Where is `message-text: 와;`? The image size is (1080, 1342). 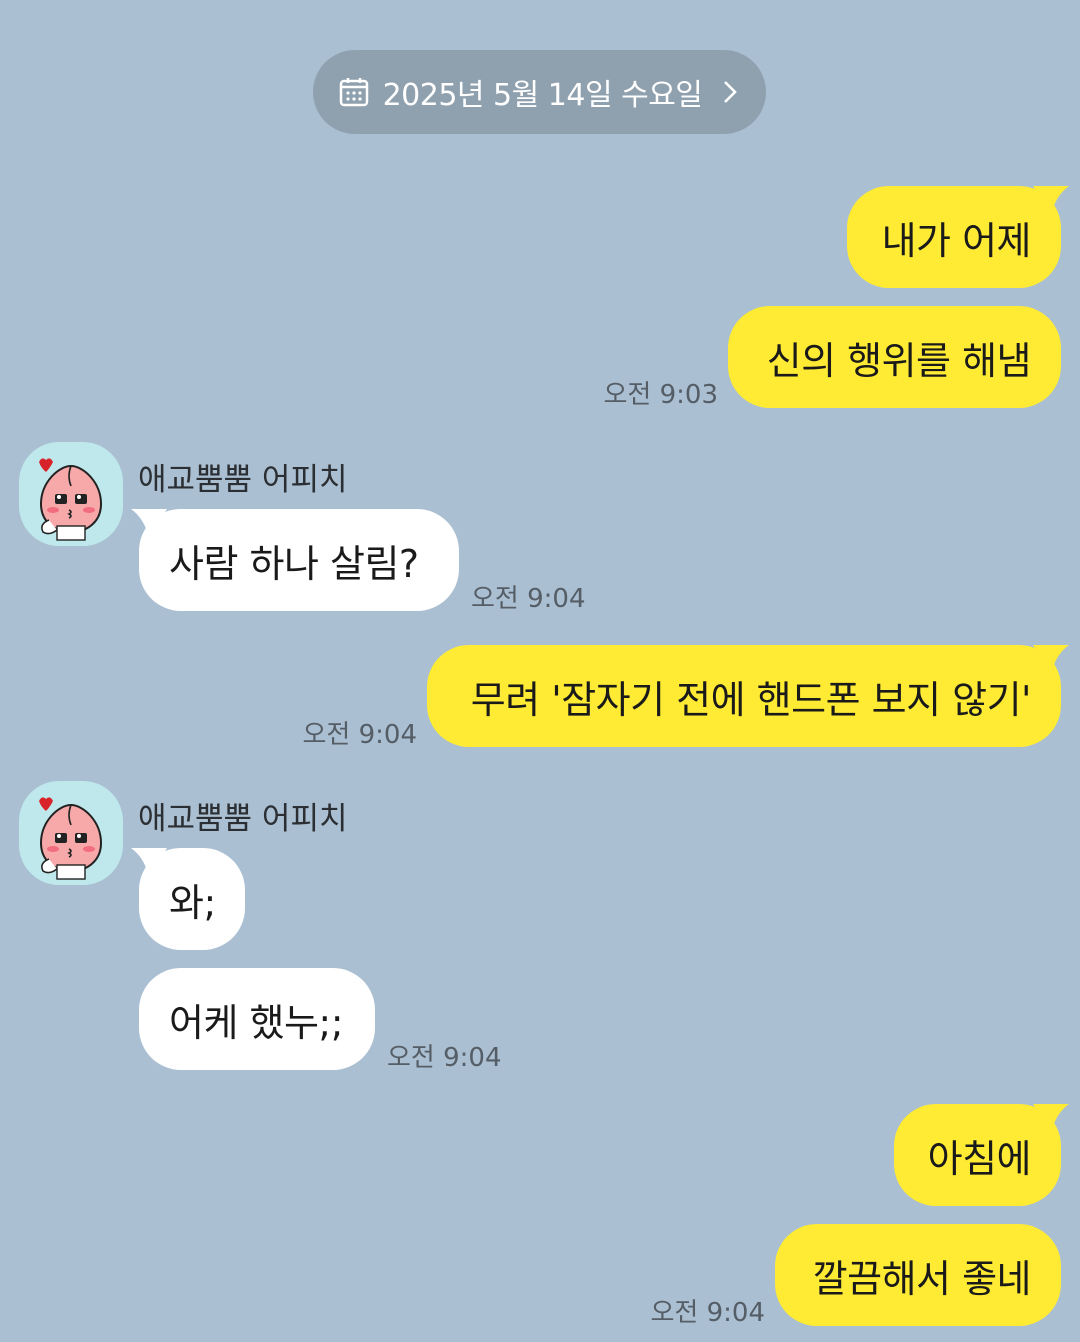 message-text: 와; is located at coordinates (192, 902).